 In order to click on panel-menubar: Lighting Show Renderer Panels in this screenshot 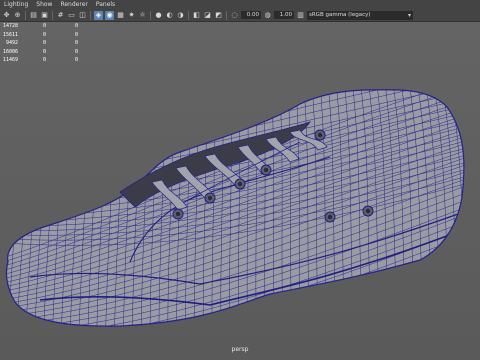, I will do `click(240, 4)`.